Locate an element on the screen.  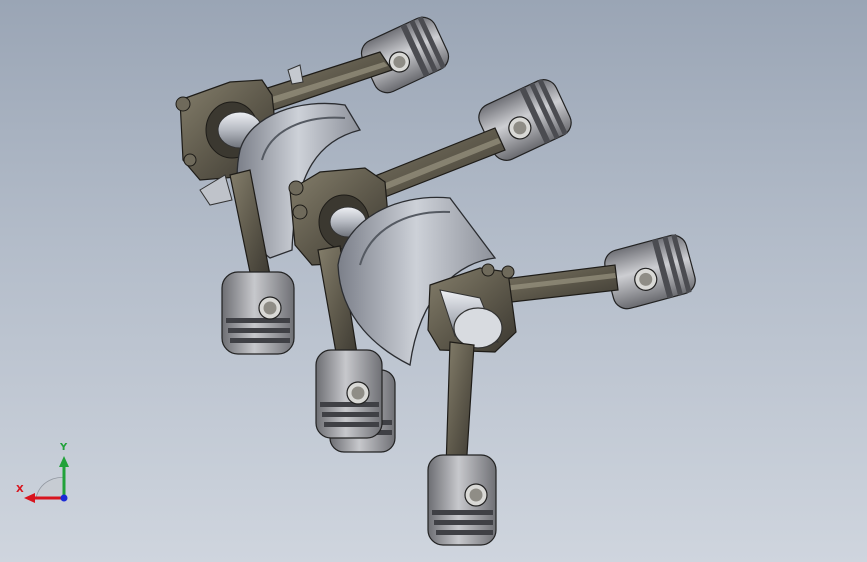
coordinate-triad: X Y is located at coordinates (45, 475).